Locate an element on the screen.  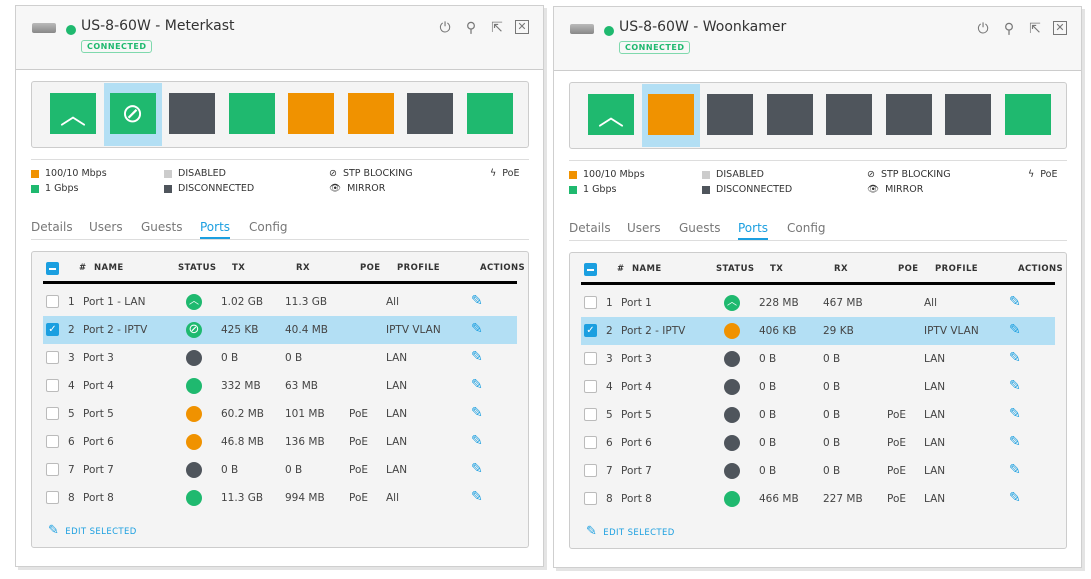
table-header: # NAME STATUS TX RX POE PROFILE ACTIONS is located at coordinates (818, 268).